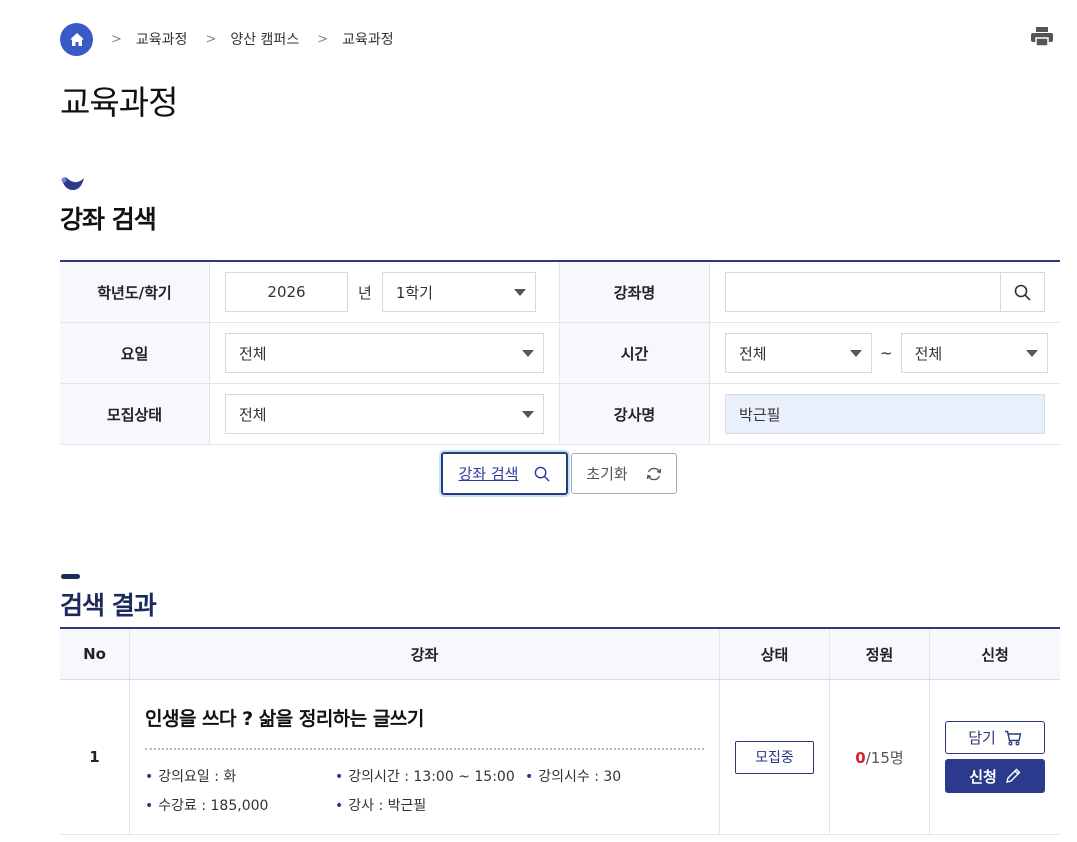  I want to click on table-header: No 강좌 상태 정원 신청, so click(560, 654).